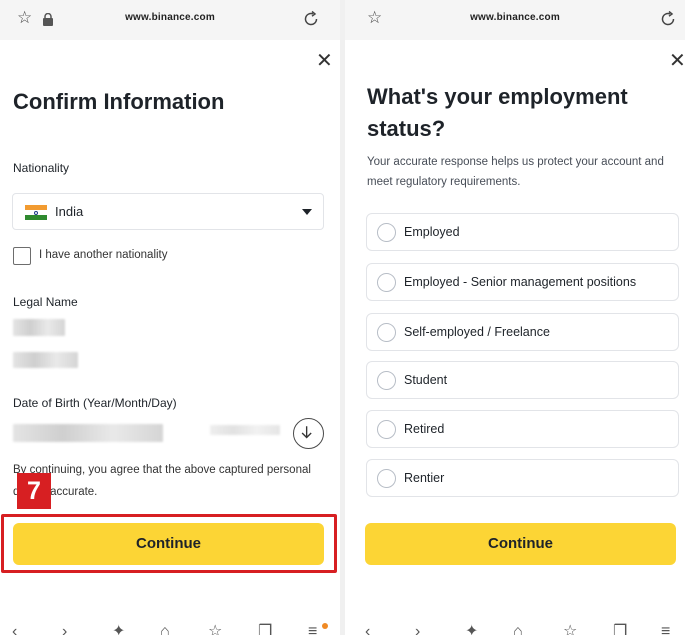 The height and width of the screenshot is (635, 685). What do you see at coordinates (41, 168) in the screenshot?
I see `nationality-label: Nationality` at bounding box center [41, 168].